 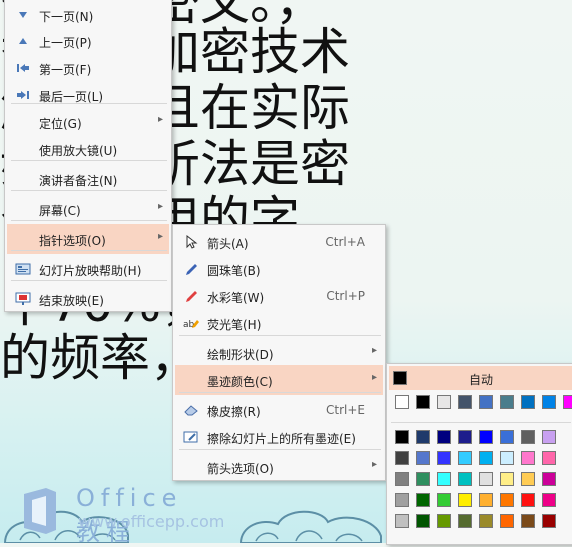 What do you see at coordinates (279, 380) in the screenshot?
I see `pointer-menu-item-5: 墨迹颜色(C) ▸` at bounding box center [279, 380].